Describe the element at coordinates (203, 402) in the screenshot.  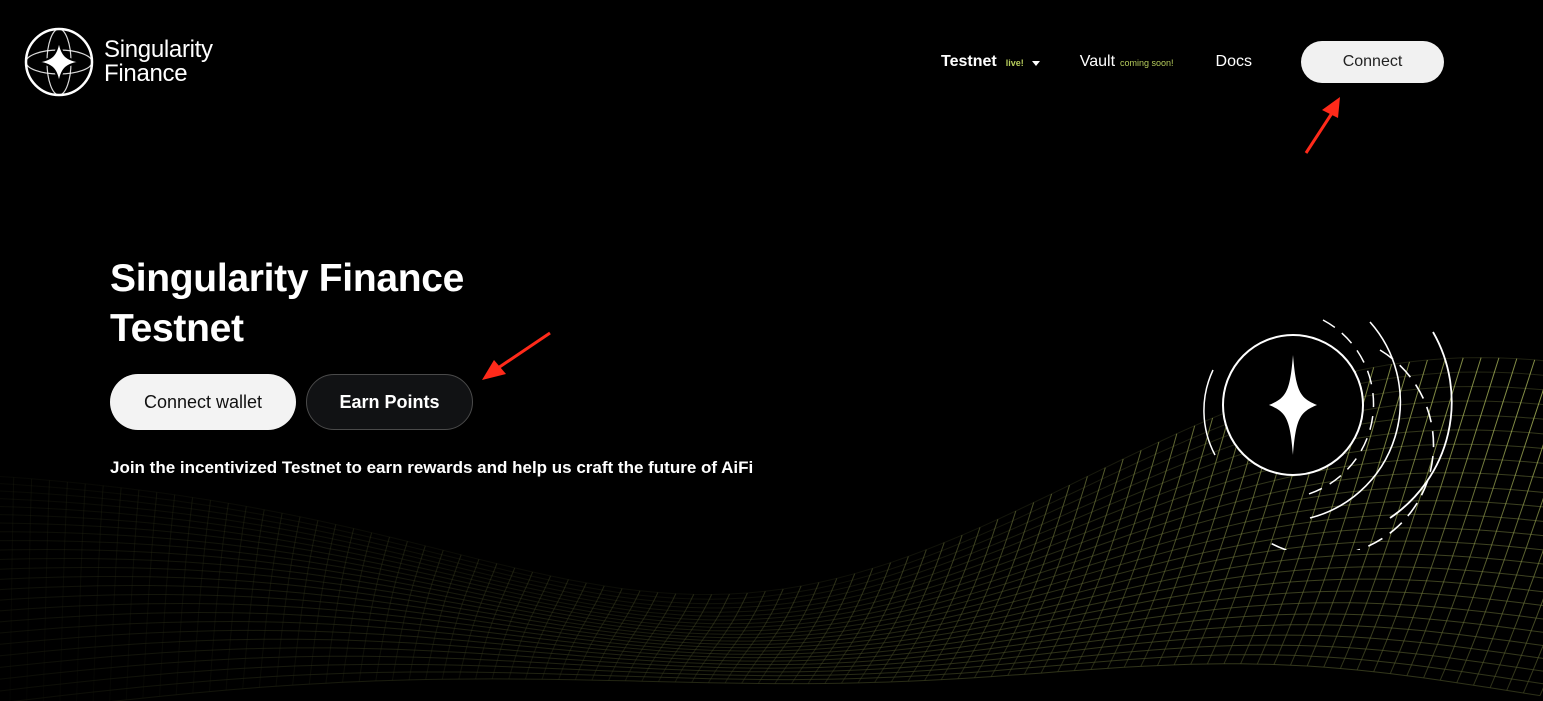
I see `connect-wallet-button: Connect wallet` at that location.